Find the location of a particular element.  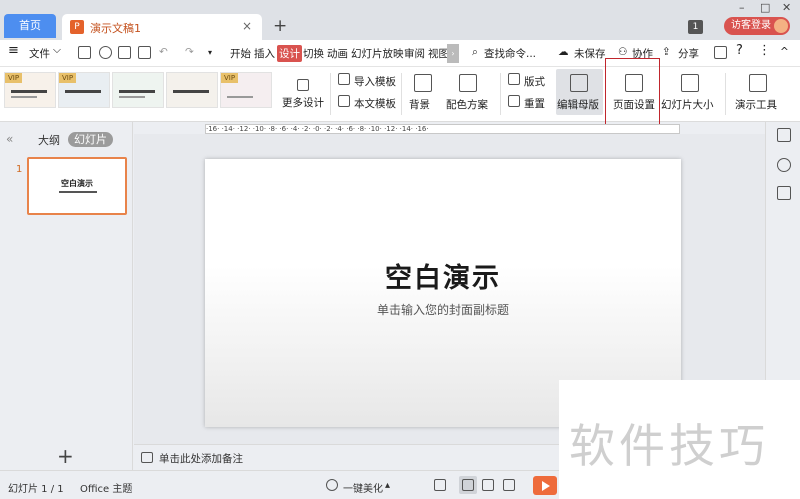

tab-start: 开始 is located at coordinates (240, 53).